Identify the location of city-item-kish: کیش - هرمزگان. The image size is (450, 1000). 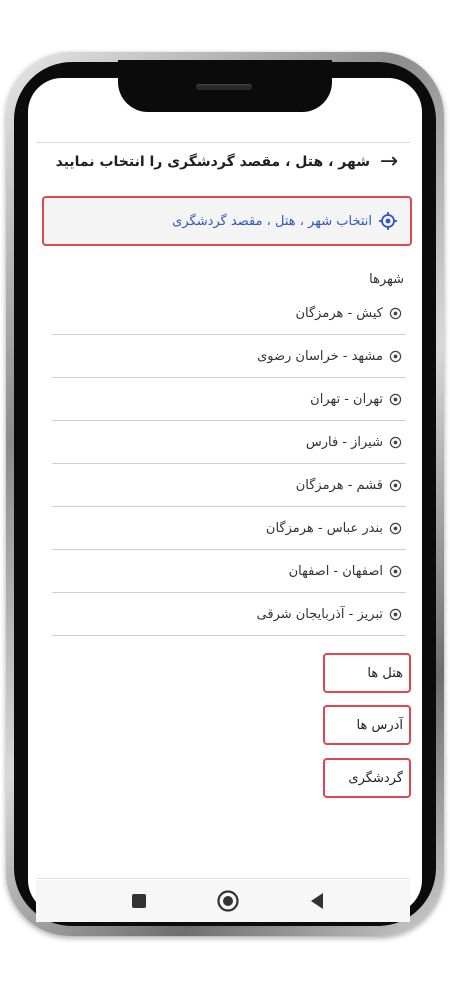
(229, 313).